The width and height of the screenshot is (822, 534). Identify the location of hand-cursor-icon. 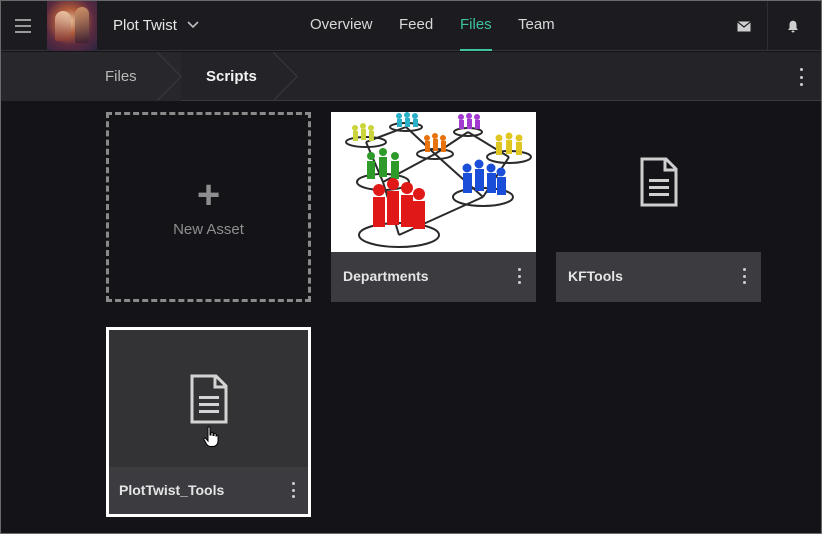
(211, 436).